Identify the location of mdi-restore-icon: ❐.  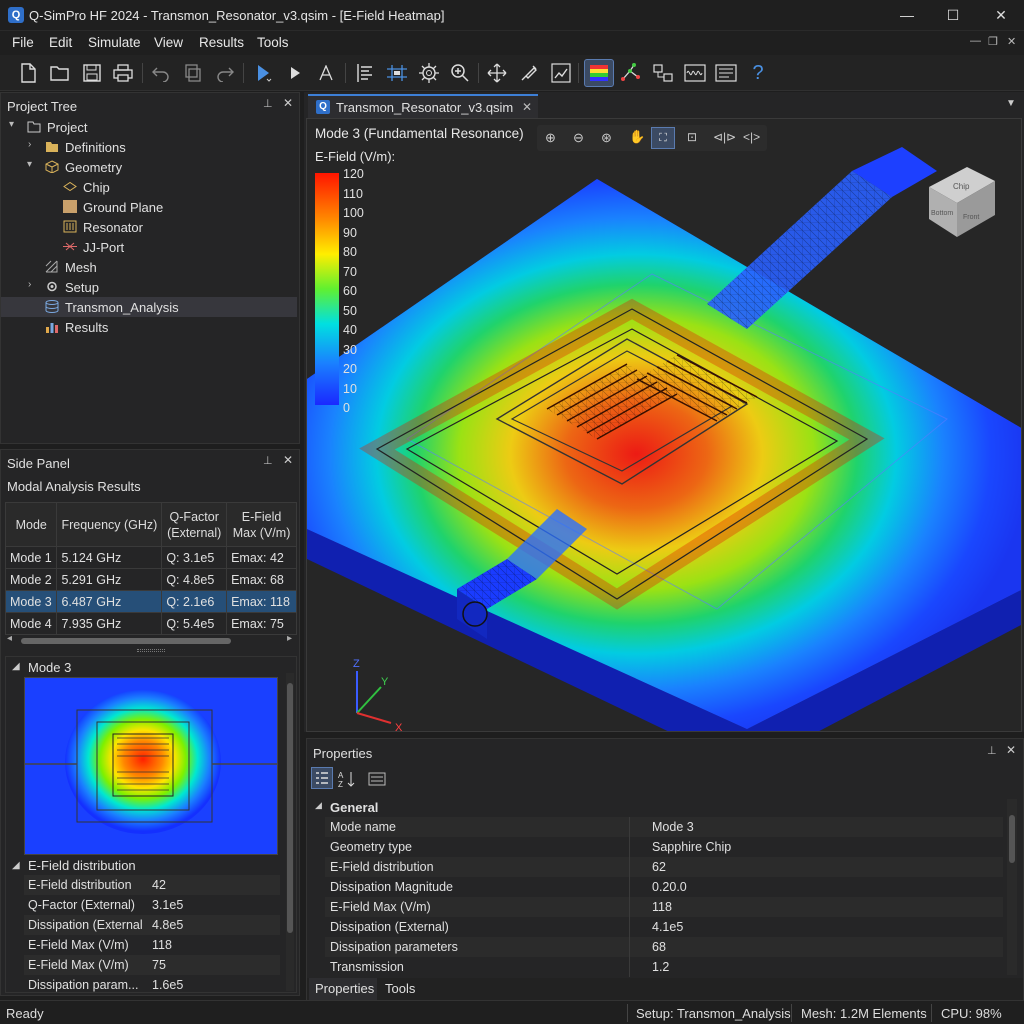
(993, 41).